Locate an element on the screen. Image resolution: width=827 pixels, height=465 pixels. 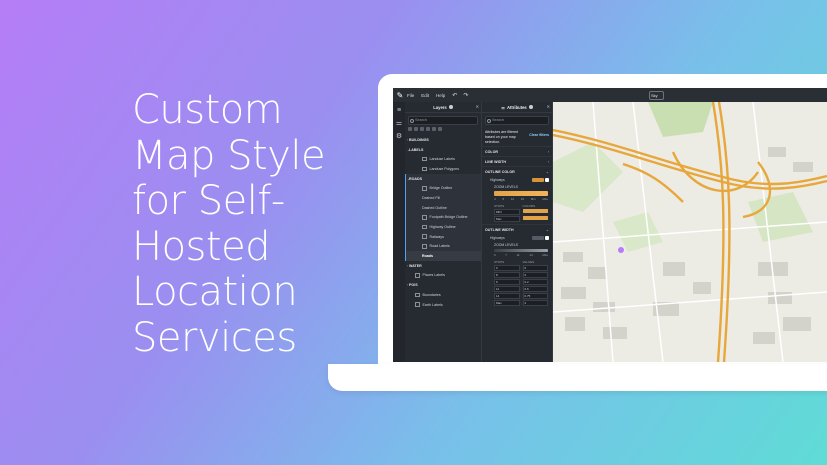
tick: 16 is located at coordinates (522, 199).